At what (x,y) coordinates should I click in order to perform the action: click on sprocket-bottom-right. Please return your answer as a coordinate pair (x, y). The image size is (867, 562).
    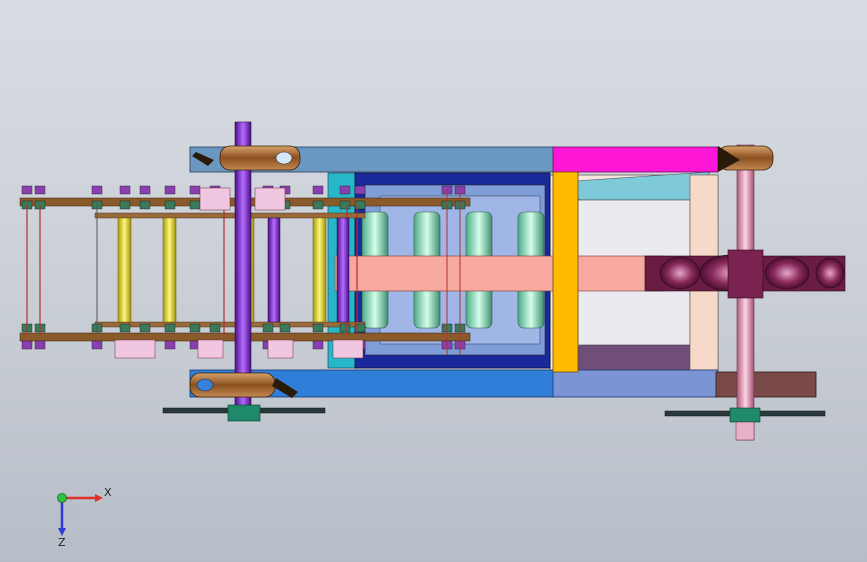
    Looking at the image, I should click on (745, 424).